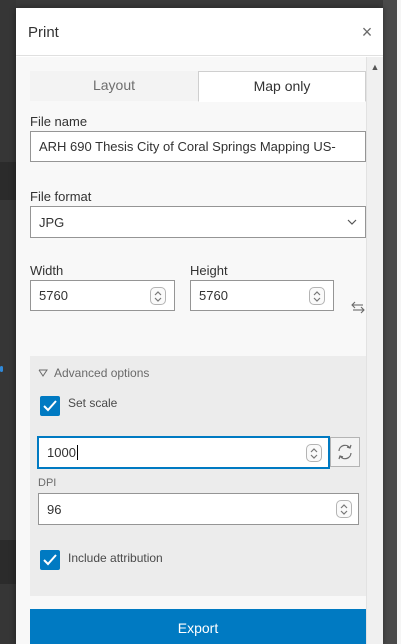 The image size is (401, 644). Describe the element at coordinates (77, 452) in the screenshot. I see `text-caret` at that location.